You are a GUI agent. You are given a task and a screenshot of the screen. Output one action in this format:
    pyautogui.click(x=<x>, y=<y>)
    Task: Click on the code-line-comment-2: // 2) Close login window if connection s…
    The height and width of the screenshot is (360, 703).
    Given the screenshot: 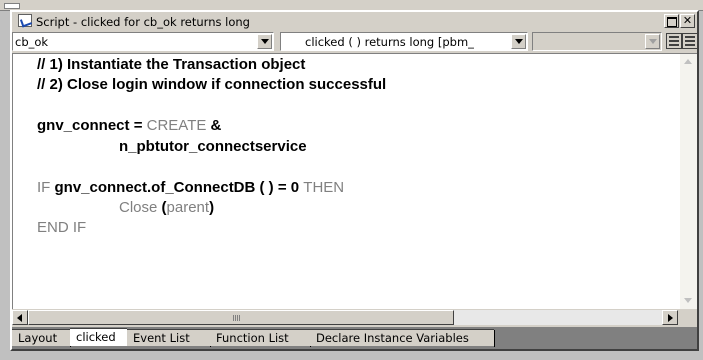 What is the action you would take?
    pyautogui.click(x=212, y=84)
    